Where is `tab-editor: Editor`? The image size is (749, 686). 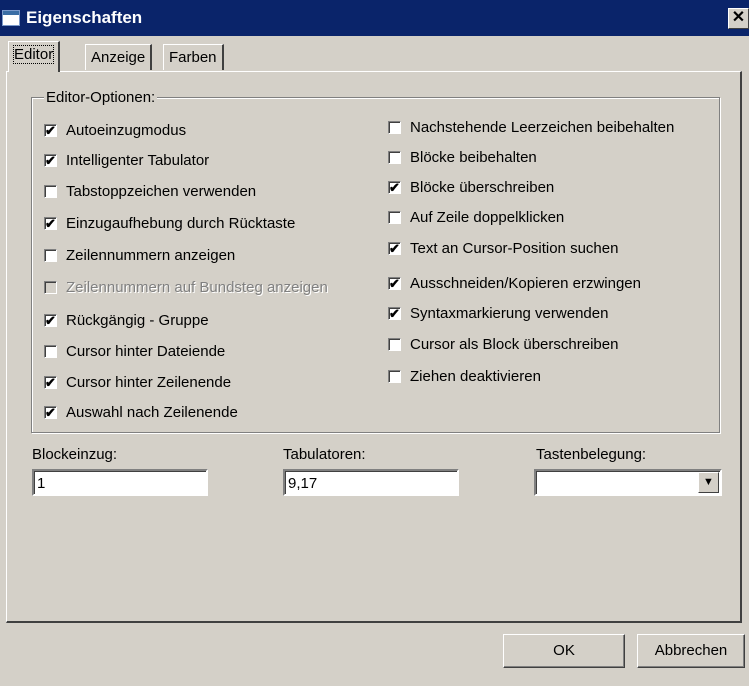
tab-editor: Editor is located at coordinates (34, 56).